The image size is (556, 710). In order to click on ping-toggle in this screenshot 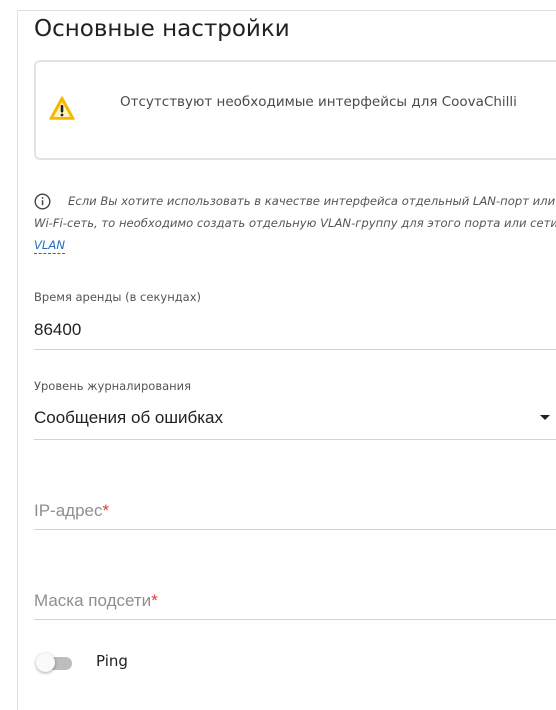, I will do `click(56, 663)`.